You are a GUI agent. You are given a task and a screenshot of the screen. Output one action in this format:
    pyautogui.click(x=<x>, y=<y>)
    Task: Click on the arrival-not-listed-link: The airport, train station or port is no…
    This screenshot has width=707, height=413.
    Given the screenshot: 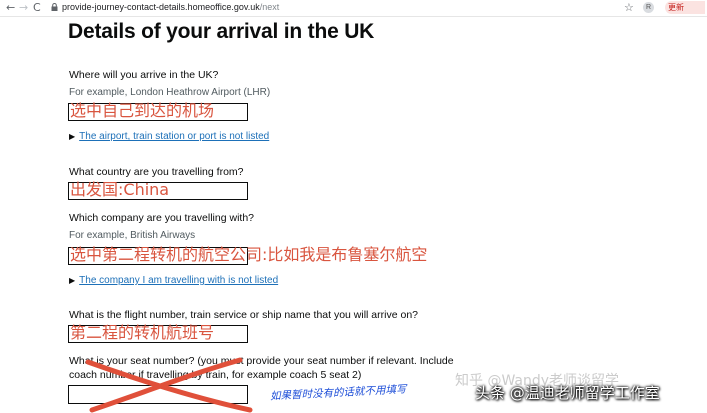 What is the action you would take?
    pyautogui.click(x=174, y=136)
    